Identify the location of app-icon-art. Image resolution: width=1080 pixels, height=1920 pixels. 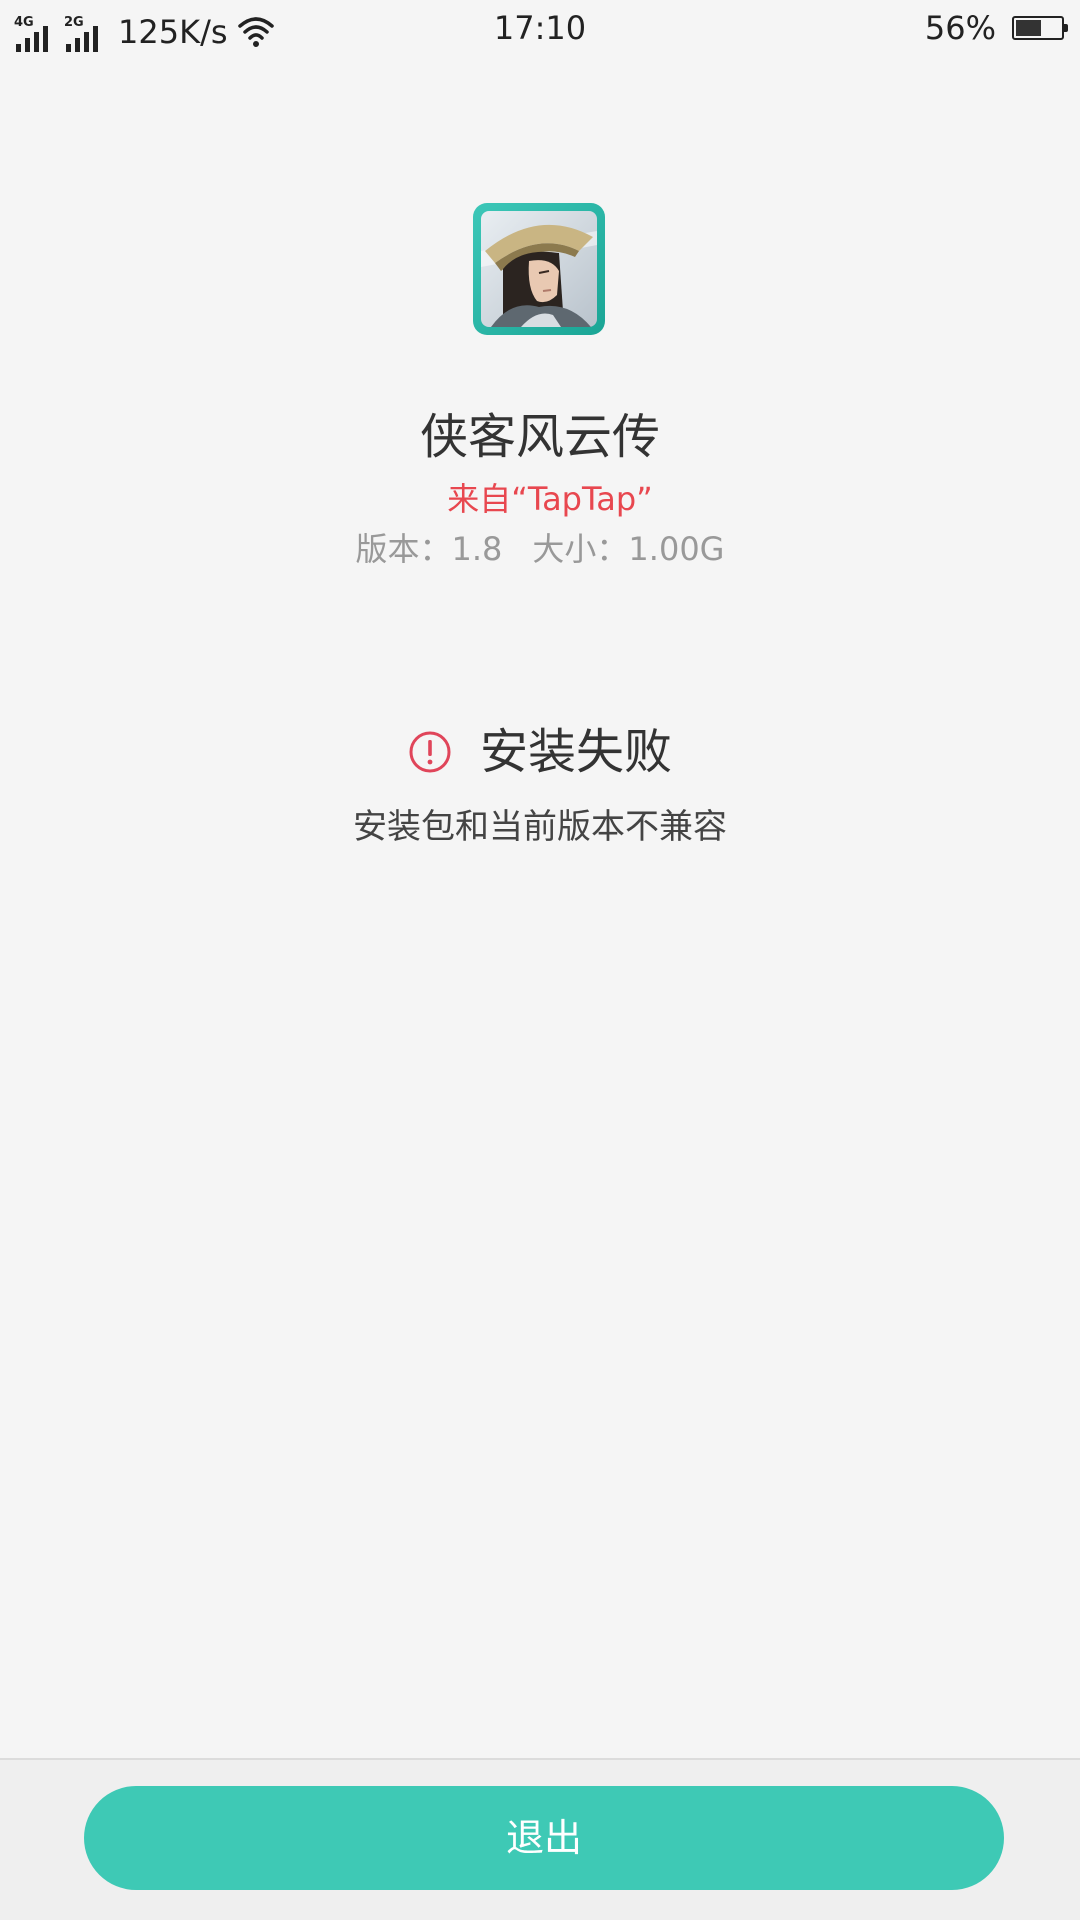
(539, 269).